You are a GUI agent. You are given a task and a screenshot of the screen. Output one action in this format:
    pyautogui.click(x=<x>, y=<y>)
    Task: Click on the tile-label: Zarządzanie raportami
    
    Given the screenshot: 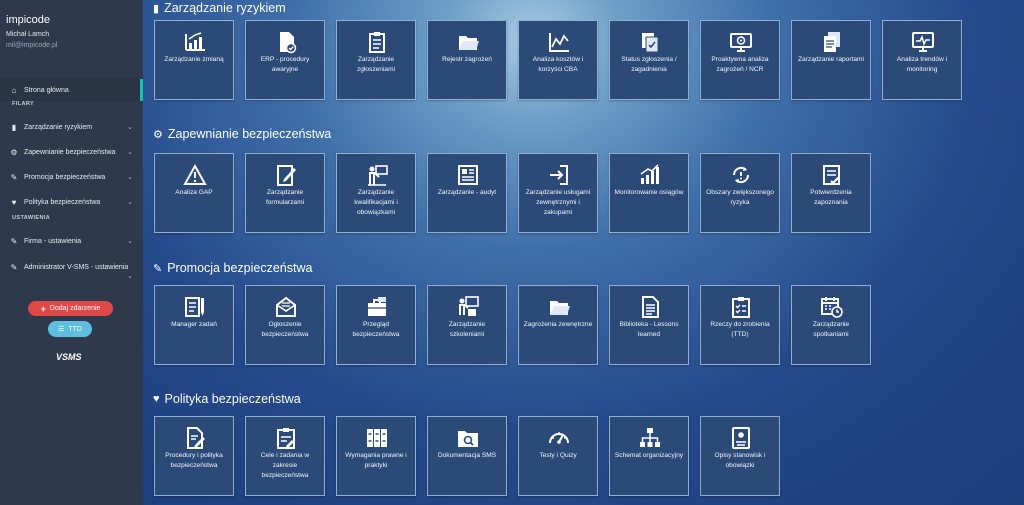 What is the action you would take?
    pyautogui.click(x=831, y=59)
    